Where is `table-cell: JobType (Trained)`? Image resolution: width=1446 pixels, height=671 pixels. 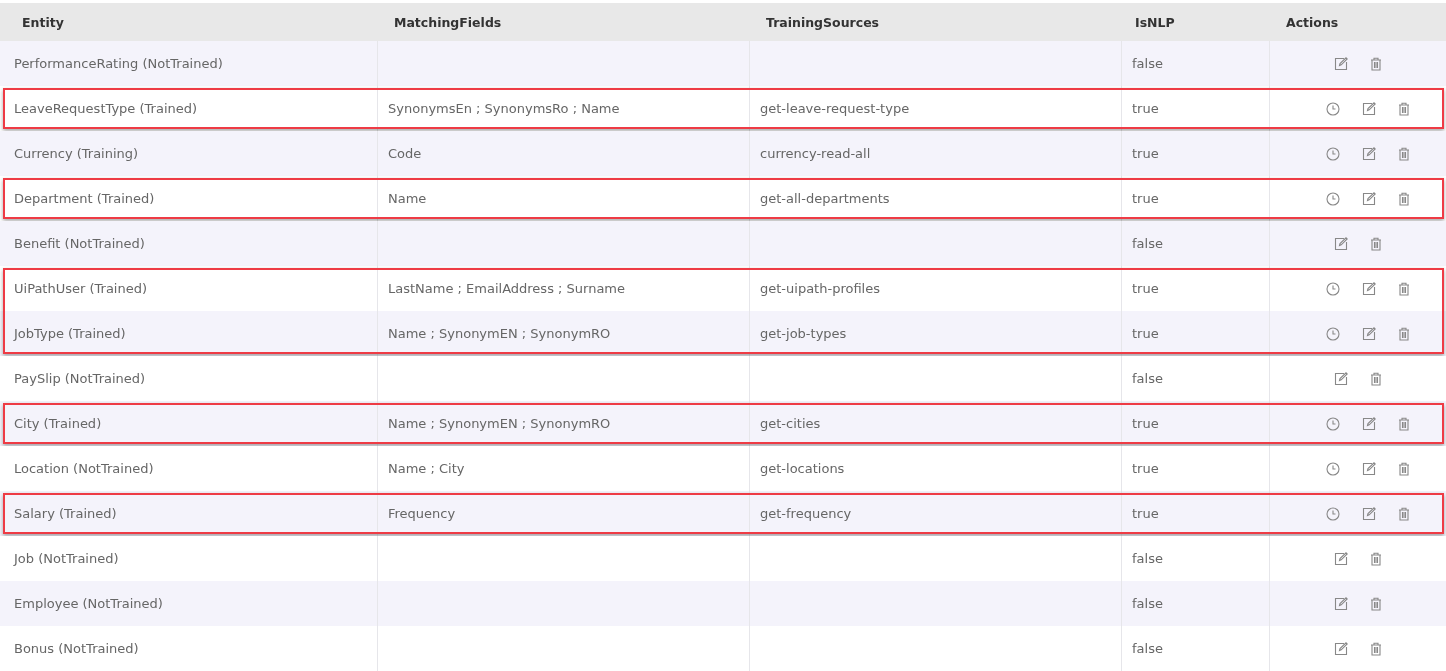
table-cell: JobType (Trained) is located at coordinates (70, 333).